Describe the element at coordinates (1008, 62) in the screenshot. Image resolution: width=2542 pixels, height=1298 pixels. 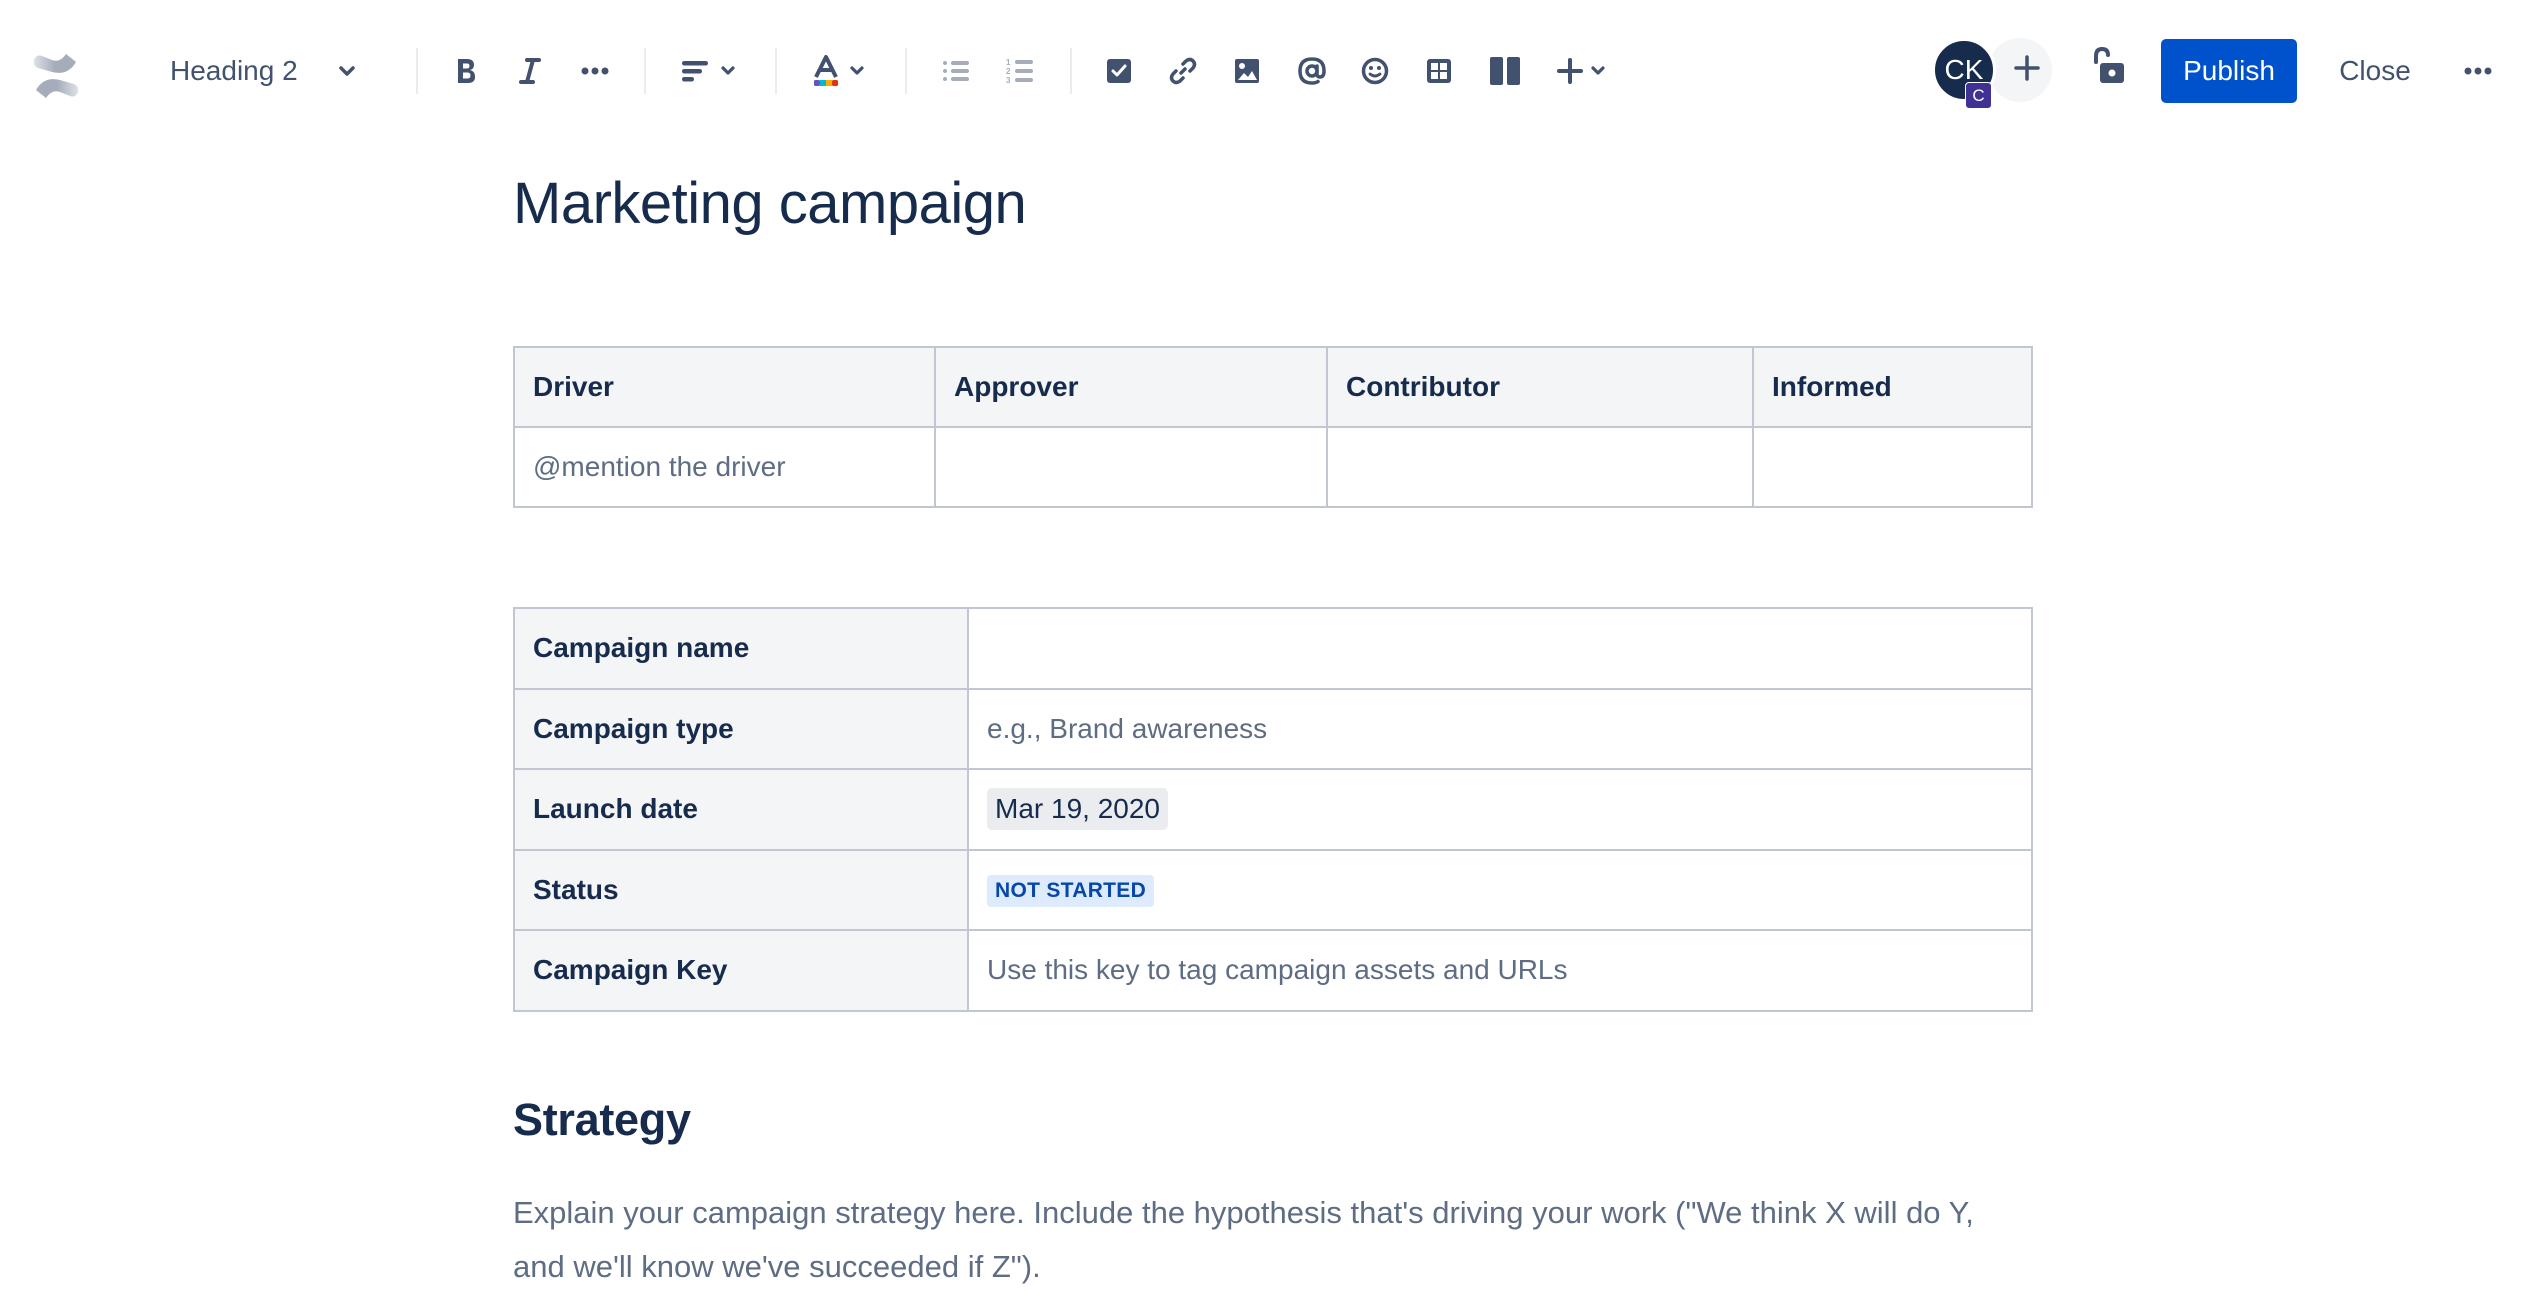
I see `svg-text: 1` at that location.